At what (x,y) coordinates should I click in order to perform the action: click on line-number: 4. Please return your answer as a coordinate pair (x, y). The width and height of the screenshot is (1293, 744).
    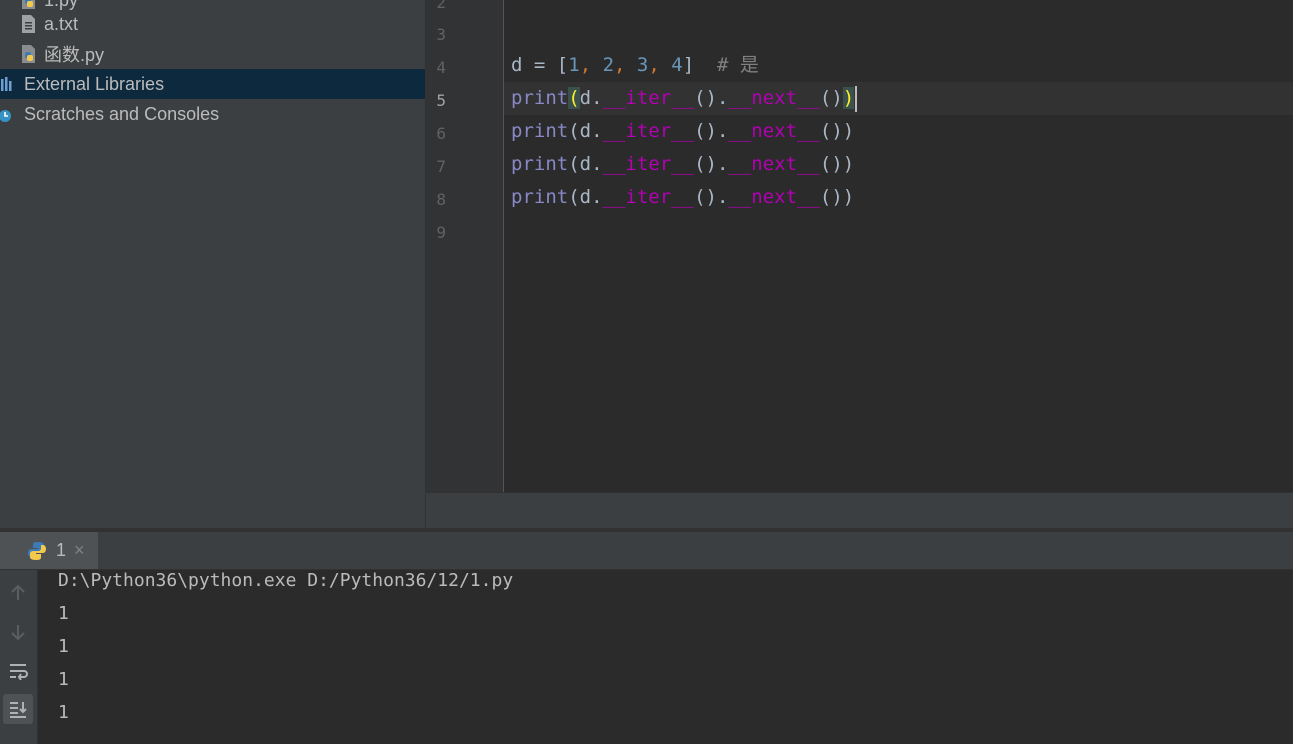
    Looking at the image, I should click on (441, 67).